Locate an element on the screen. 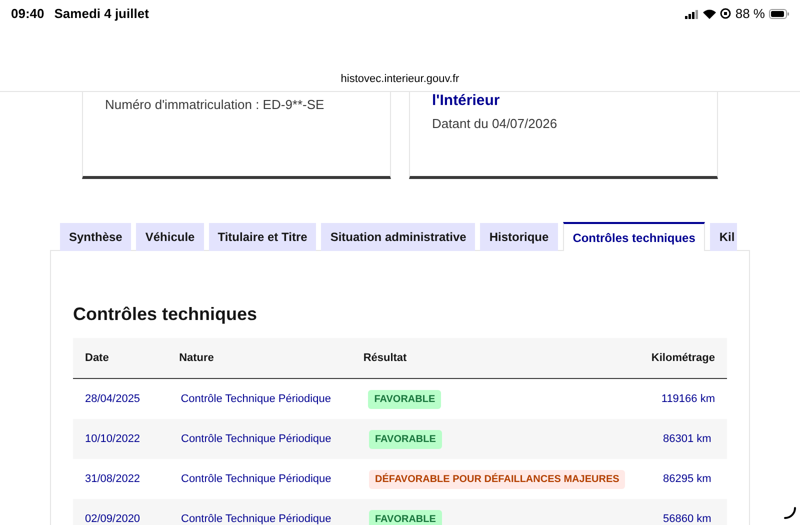 This screenshot has height=525, width=800. battery-icon is located at coordinates (779, 13).